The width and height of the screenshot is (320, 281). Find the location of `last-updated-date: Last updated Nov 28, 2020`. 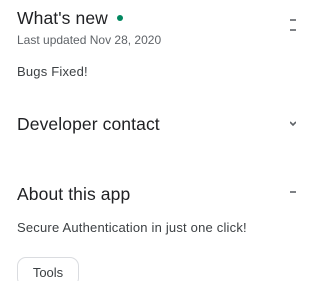

last-updated-date: Last updated Nov 28, 2020 is located at coordinates (89, 40).